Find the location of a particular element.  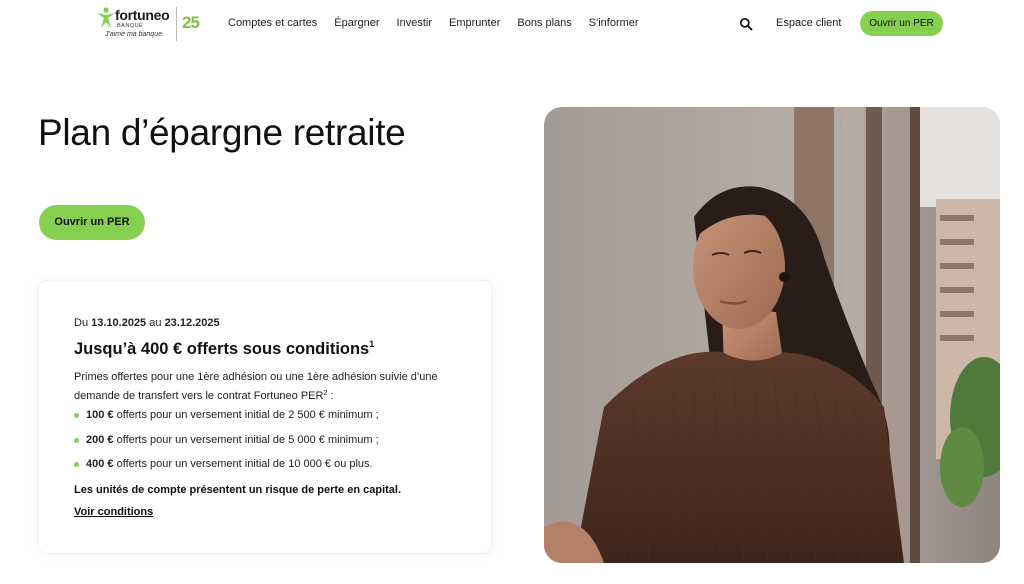

bullet-amount: 200 € is located at coordinates (100, 439).